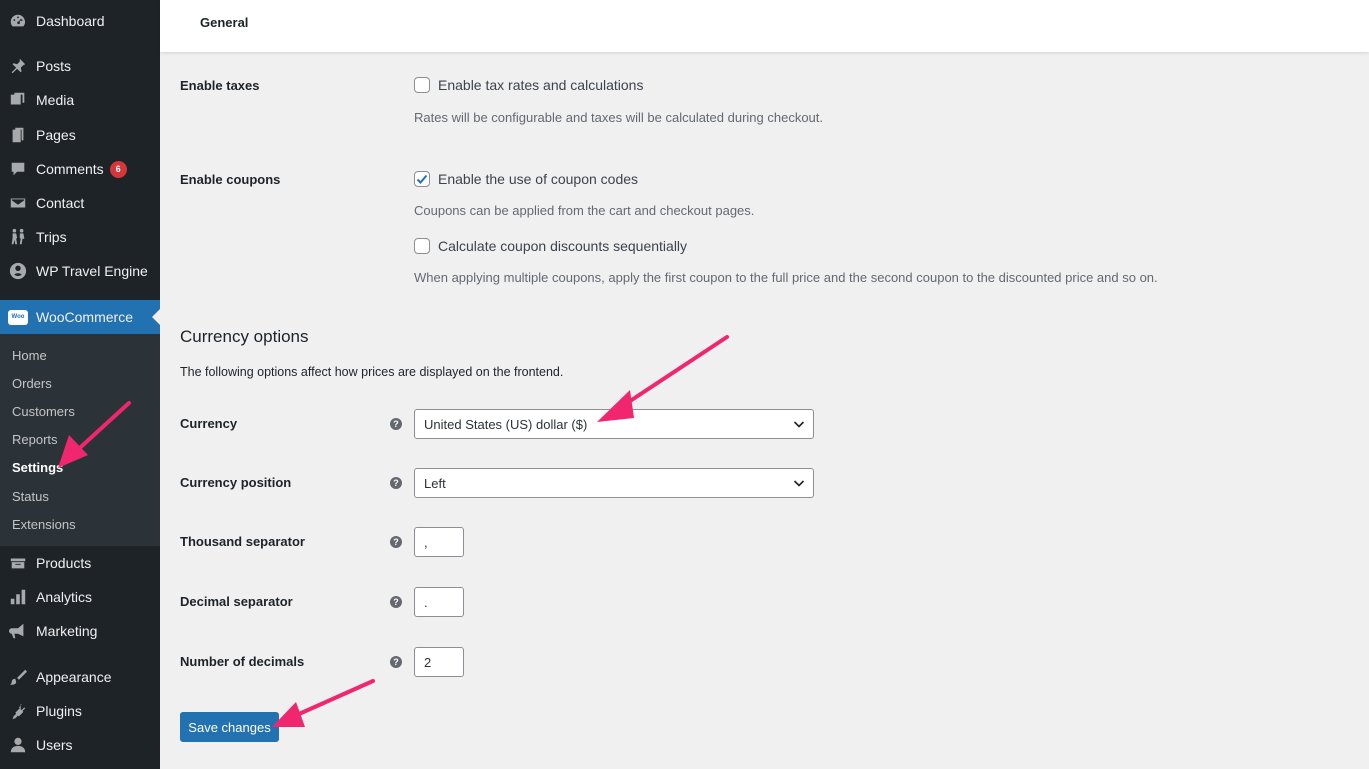 The width and height of the screenshot is (1369, 769). I want to click on menu-item-dashboard: Dashboard, so click(80, 21).